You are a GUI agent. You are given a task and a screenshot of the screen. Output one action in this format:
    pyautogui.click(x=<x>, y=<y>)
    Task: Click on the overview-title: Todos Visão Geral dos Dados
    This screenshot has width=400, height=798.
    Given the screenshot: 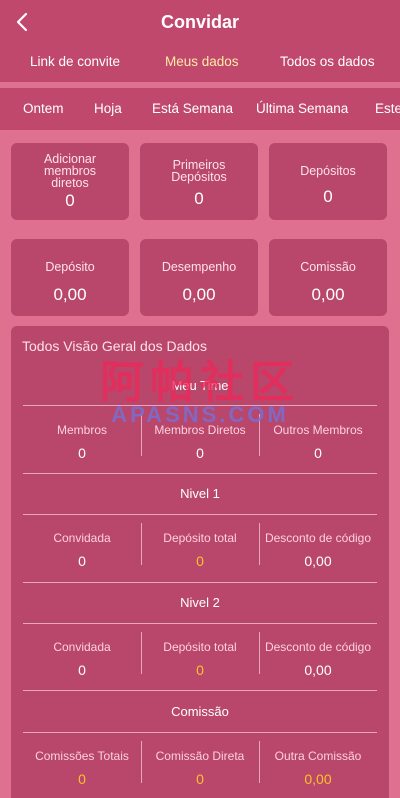 What is the action you would take?
    pyautogui.click(x=114, y=346)
    